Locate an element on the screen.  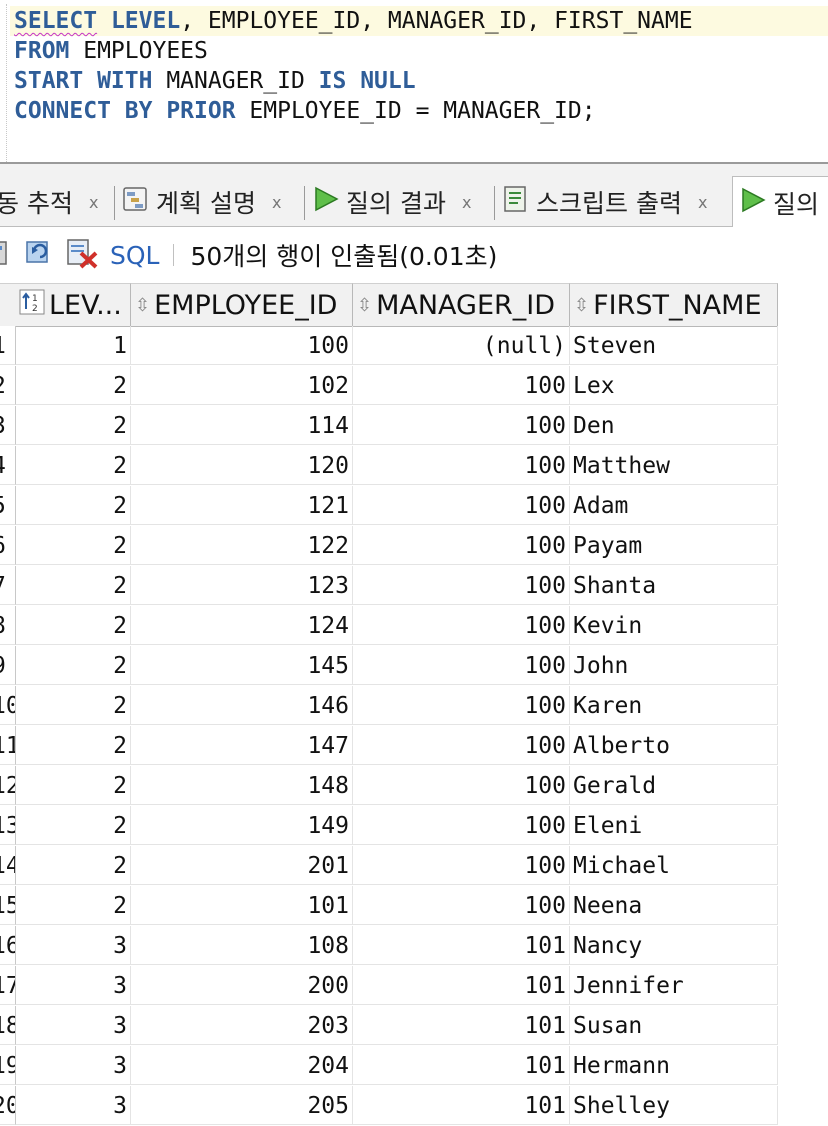
tab-query-result: 질의 결과 x is located at coordinates (391, 202).